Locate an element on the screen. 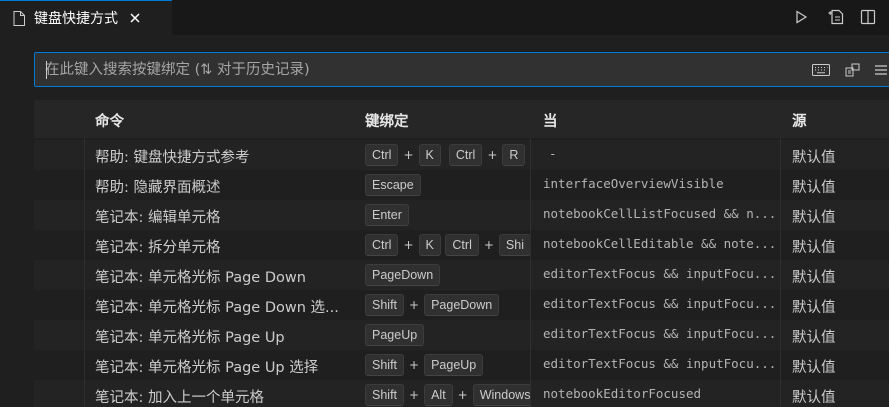 Image resolution: width=889 pixels, height=407 pixels. keybinding-cell: Shift + Alt + Windows is located at coordinates (448, 393).